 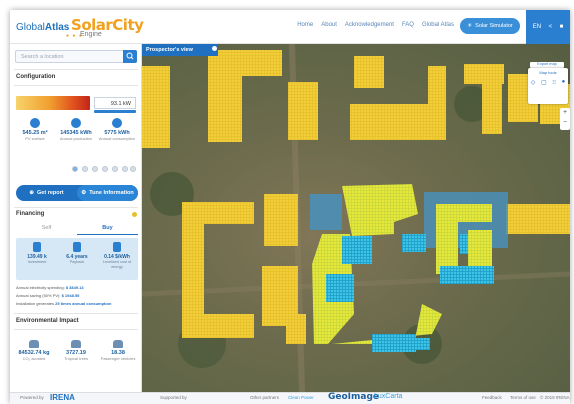 I want to click on tilt-slider, so click(x=76, y=169).